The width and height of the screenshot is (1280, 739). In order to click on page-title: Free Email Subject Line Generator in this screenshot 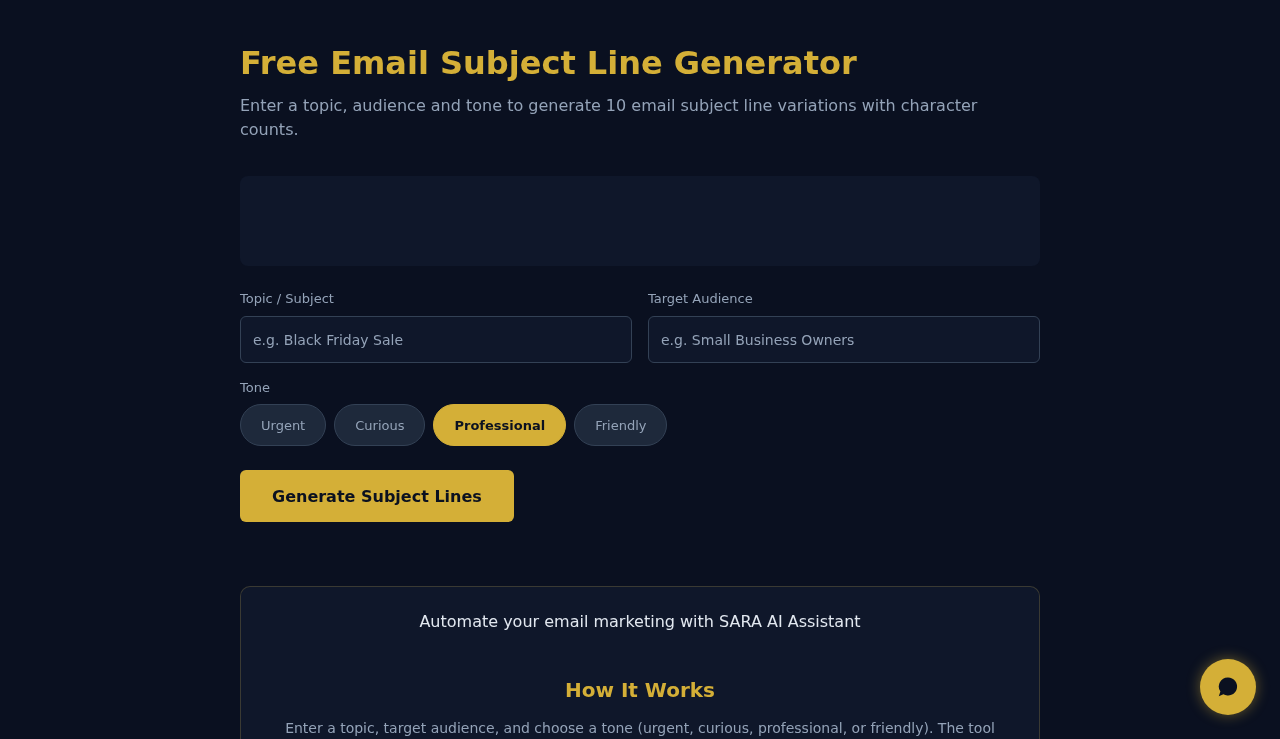, I will do `click(549, 63)`.